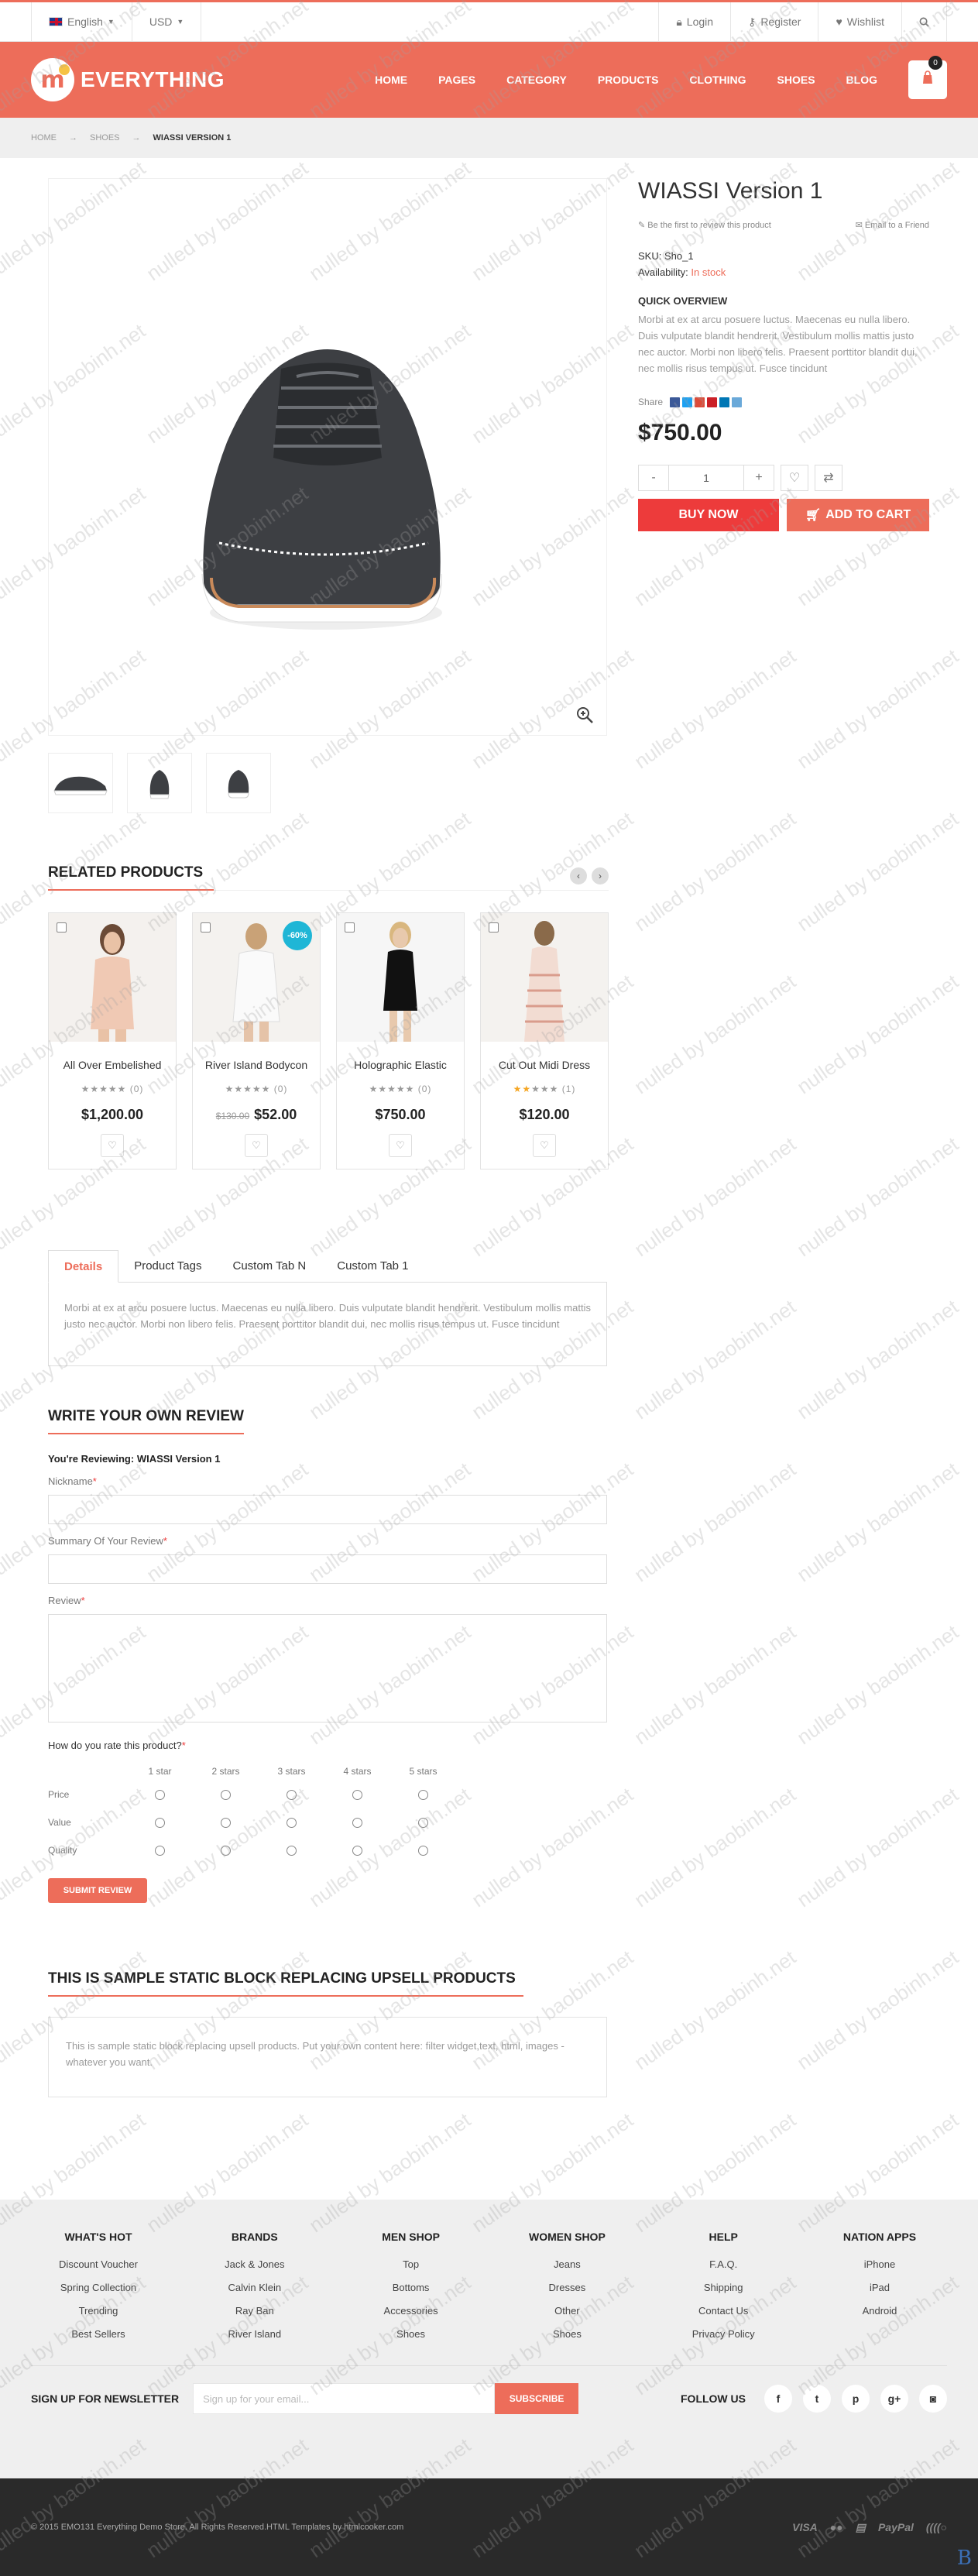 Image resolution: width=978 pixels, height=2576 pixels. I want to click on footer-link: Trending, so click(98, 2311).